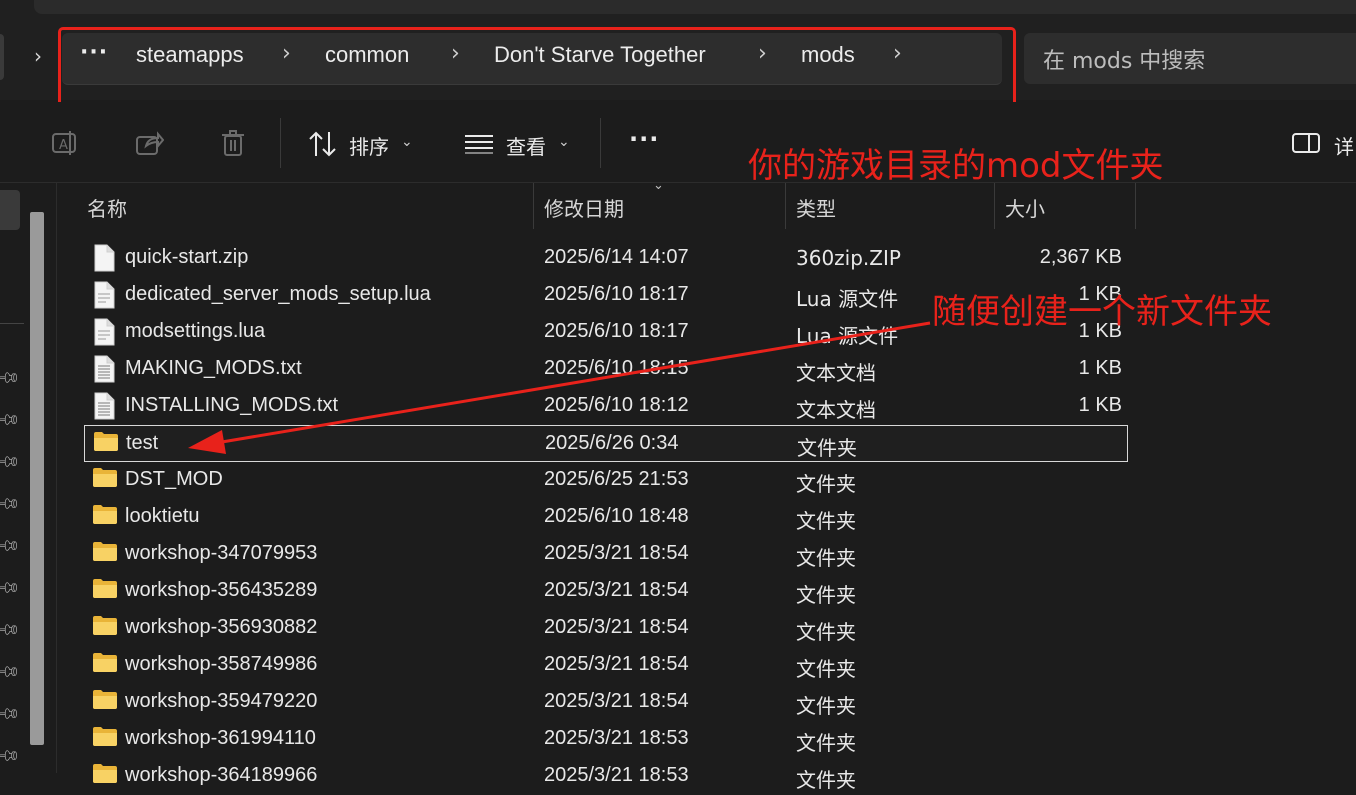 Image resolution: width=1356 pixels, height=795 pixels. What do you see at coordinates (616, 405) in the screenshot?
I see `file-date: 2025/6/10 18:12` at bounding box center [616, 405].